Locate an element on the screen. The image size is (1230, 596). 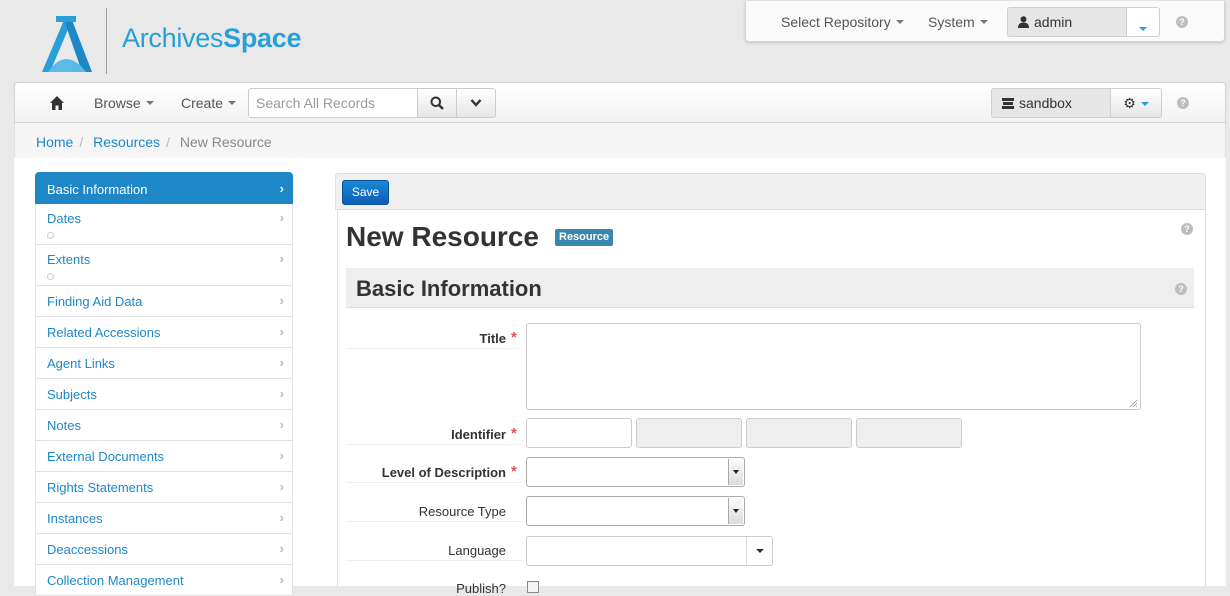
identifier-part-4-input is located at coordinates (909, 433).